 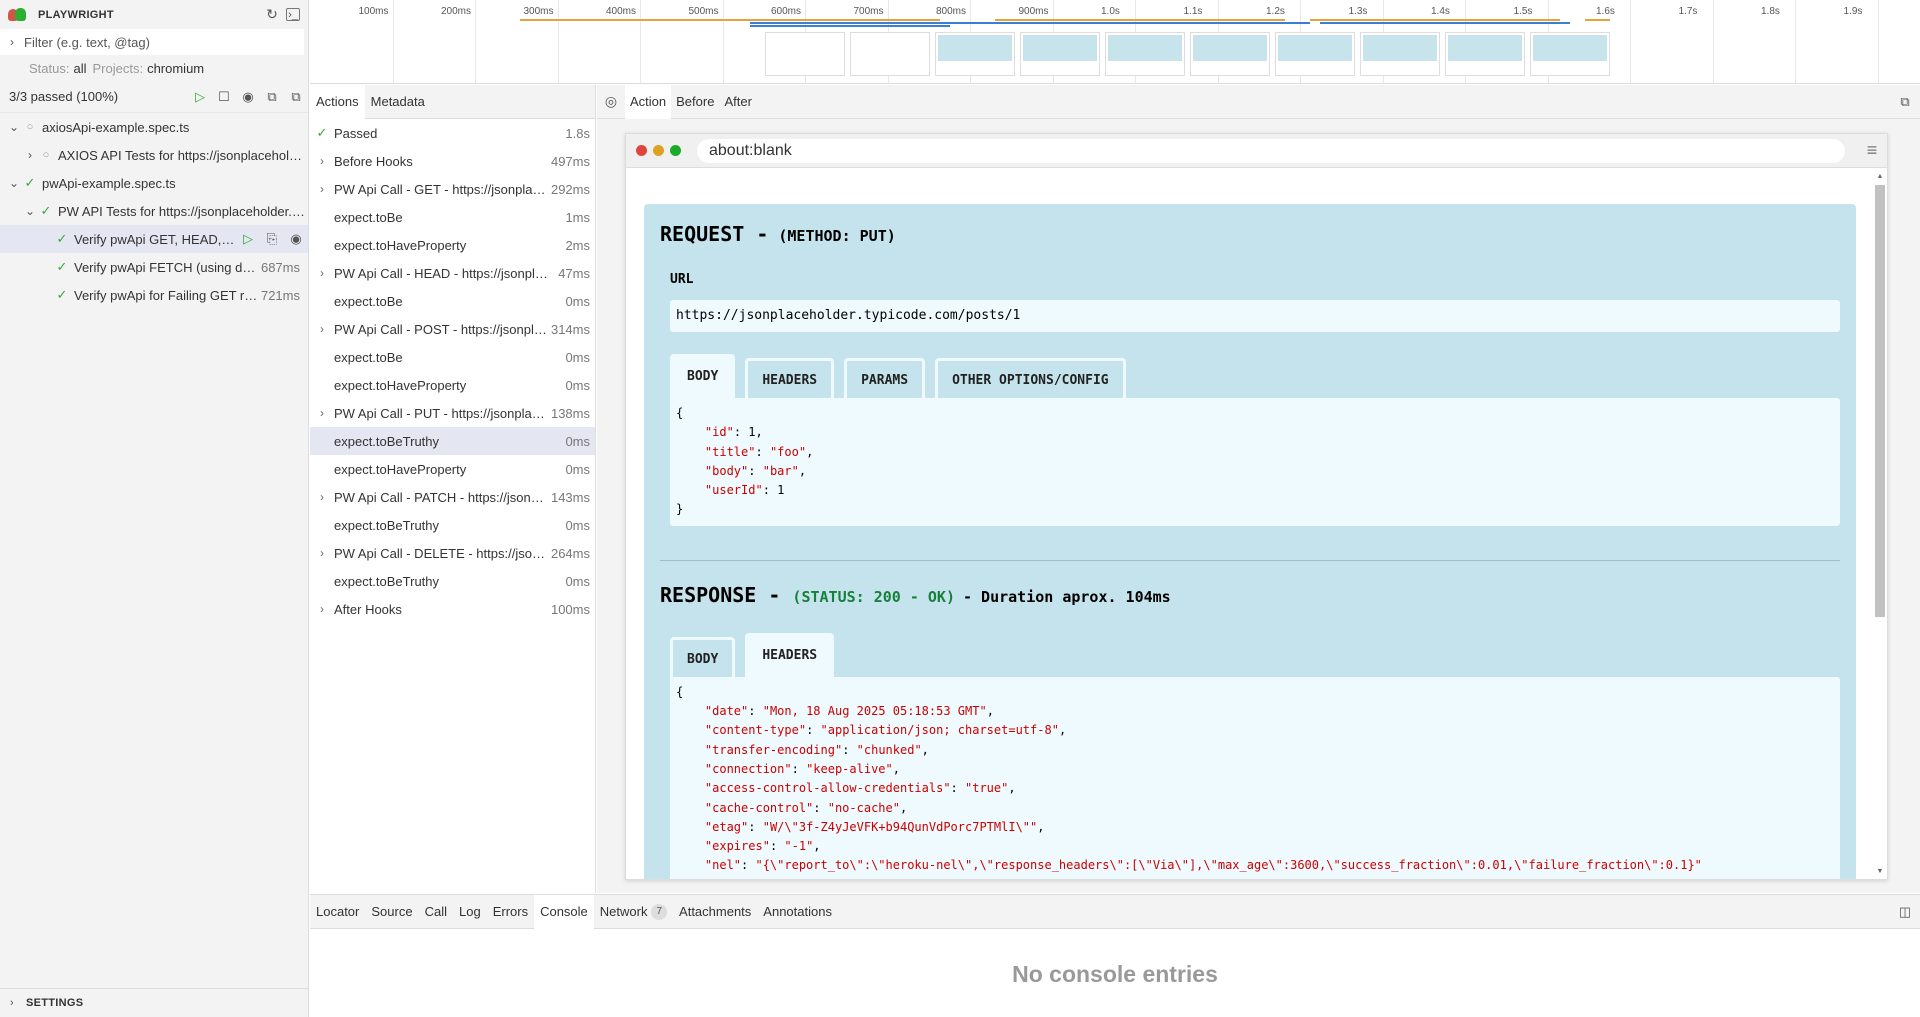 I want to click on settings-toggle: › SETTINGS, so click(x=154, y=1002).